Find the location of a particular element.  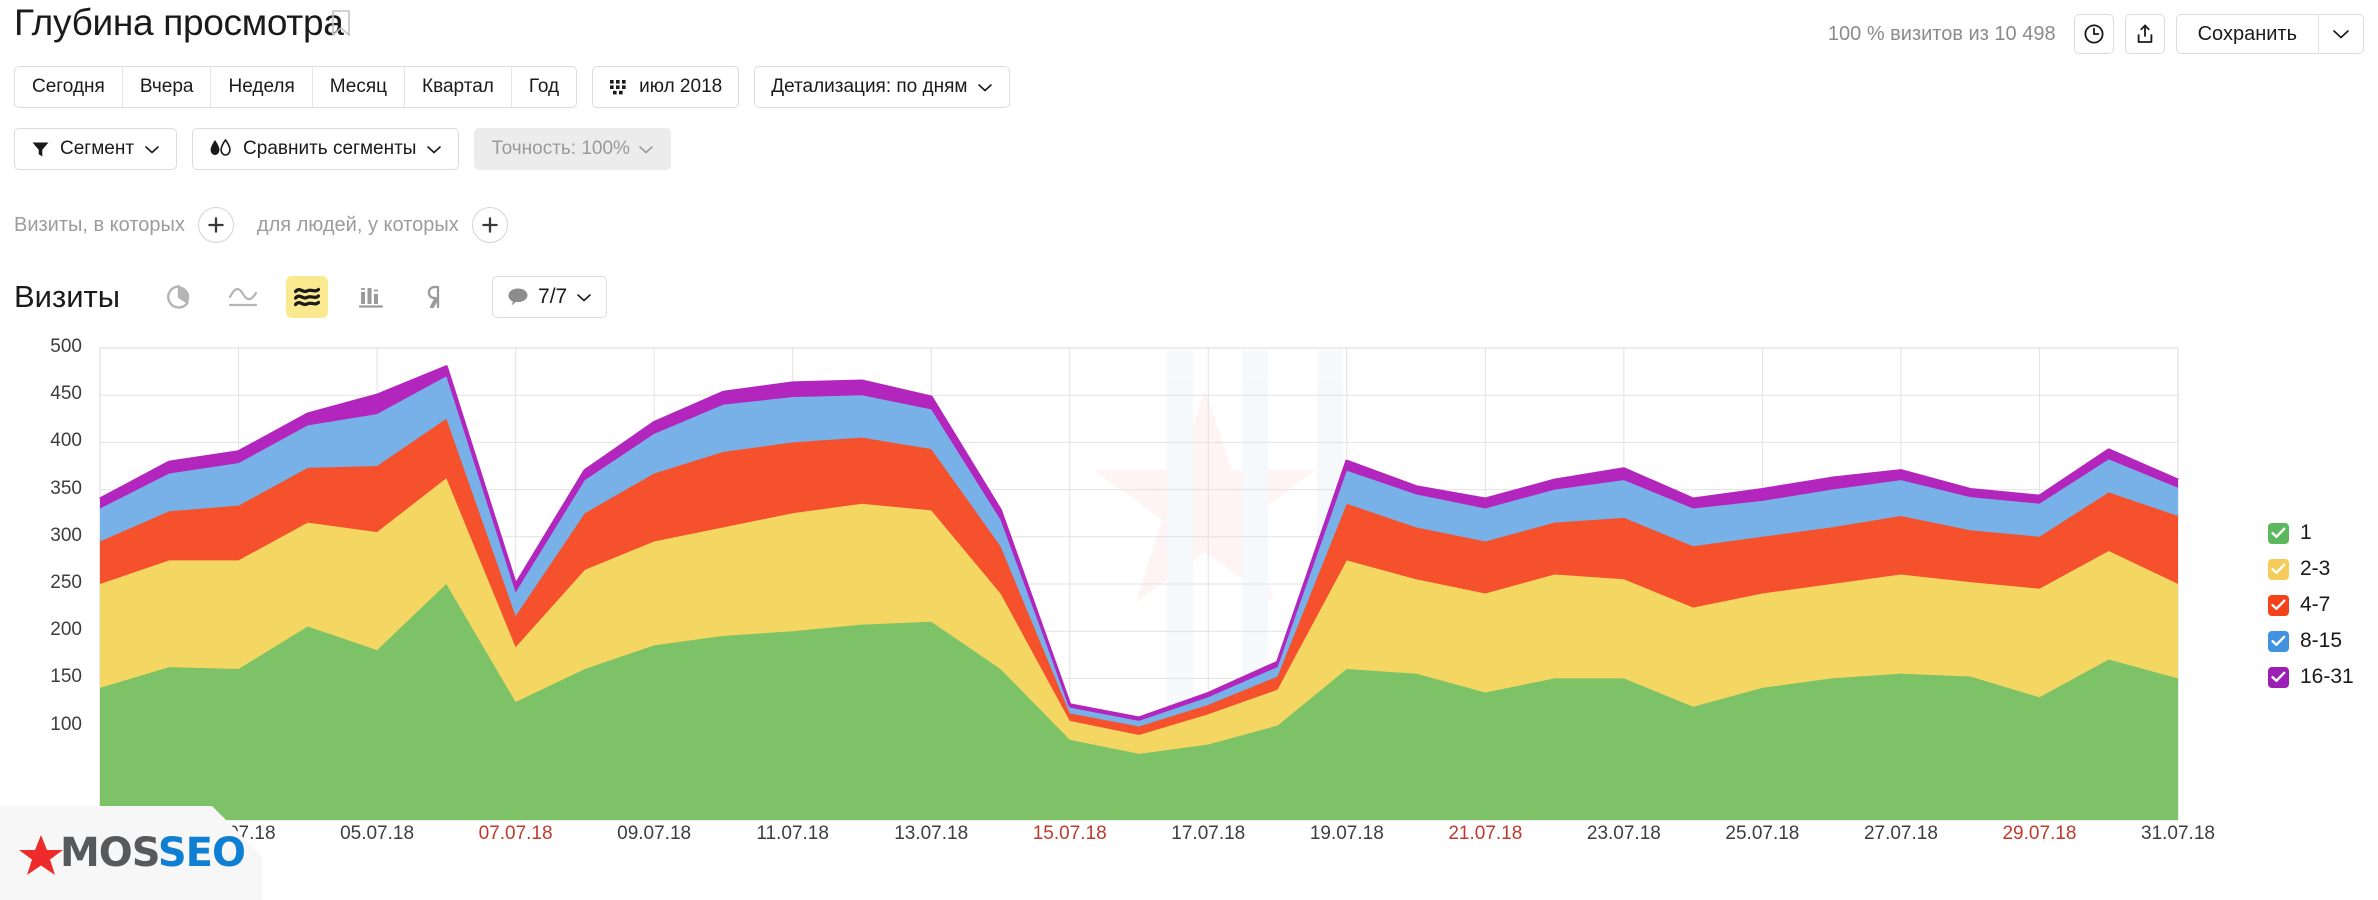

watermark-text-blue: SEO is located at coordinates (201, 853).